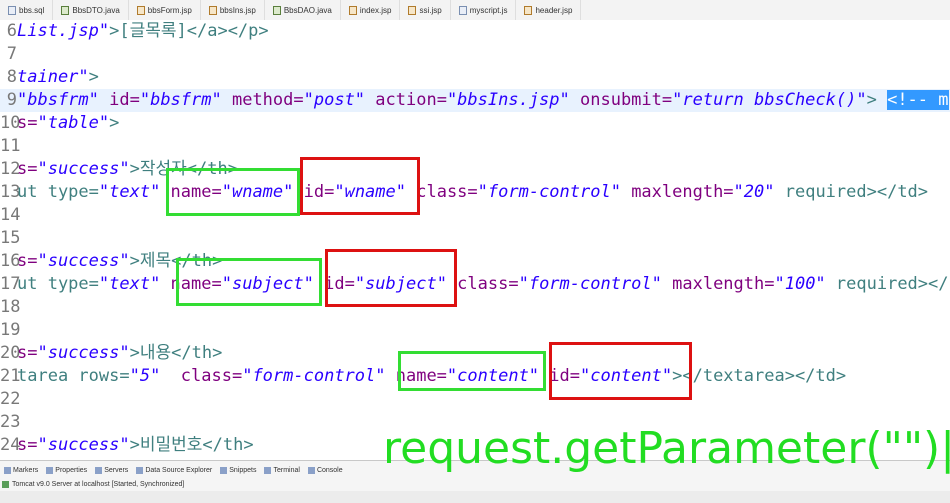  Describe the element at coordinates (91, 10) in the screenshot. I see `tab-bbsdto-java: BbsDTO.java` at that location.